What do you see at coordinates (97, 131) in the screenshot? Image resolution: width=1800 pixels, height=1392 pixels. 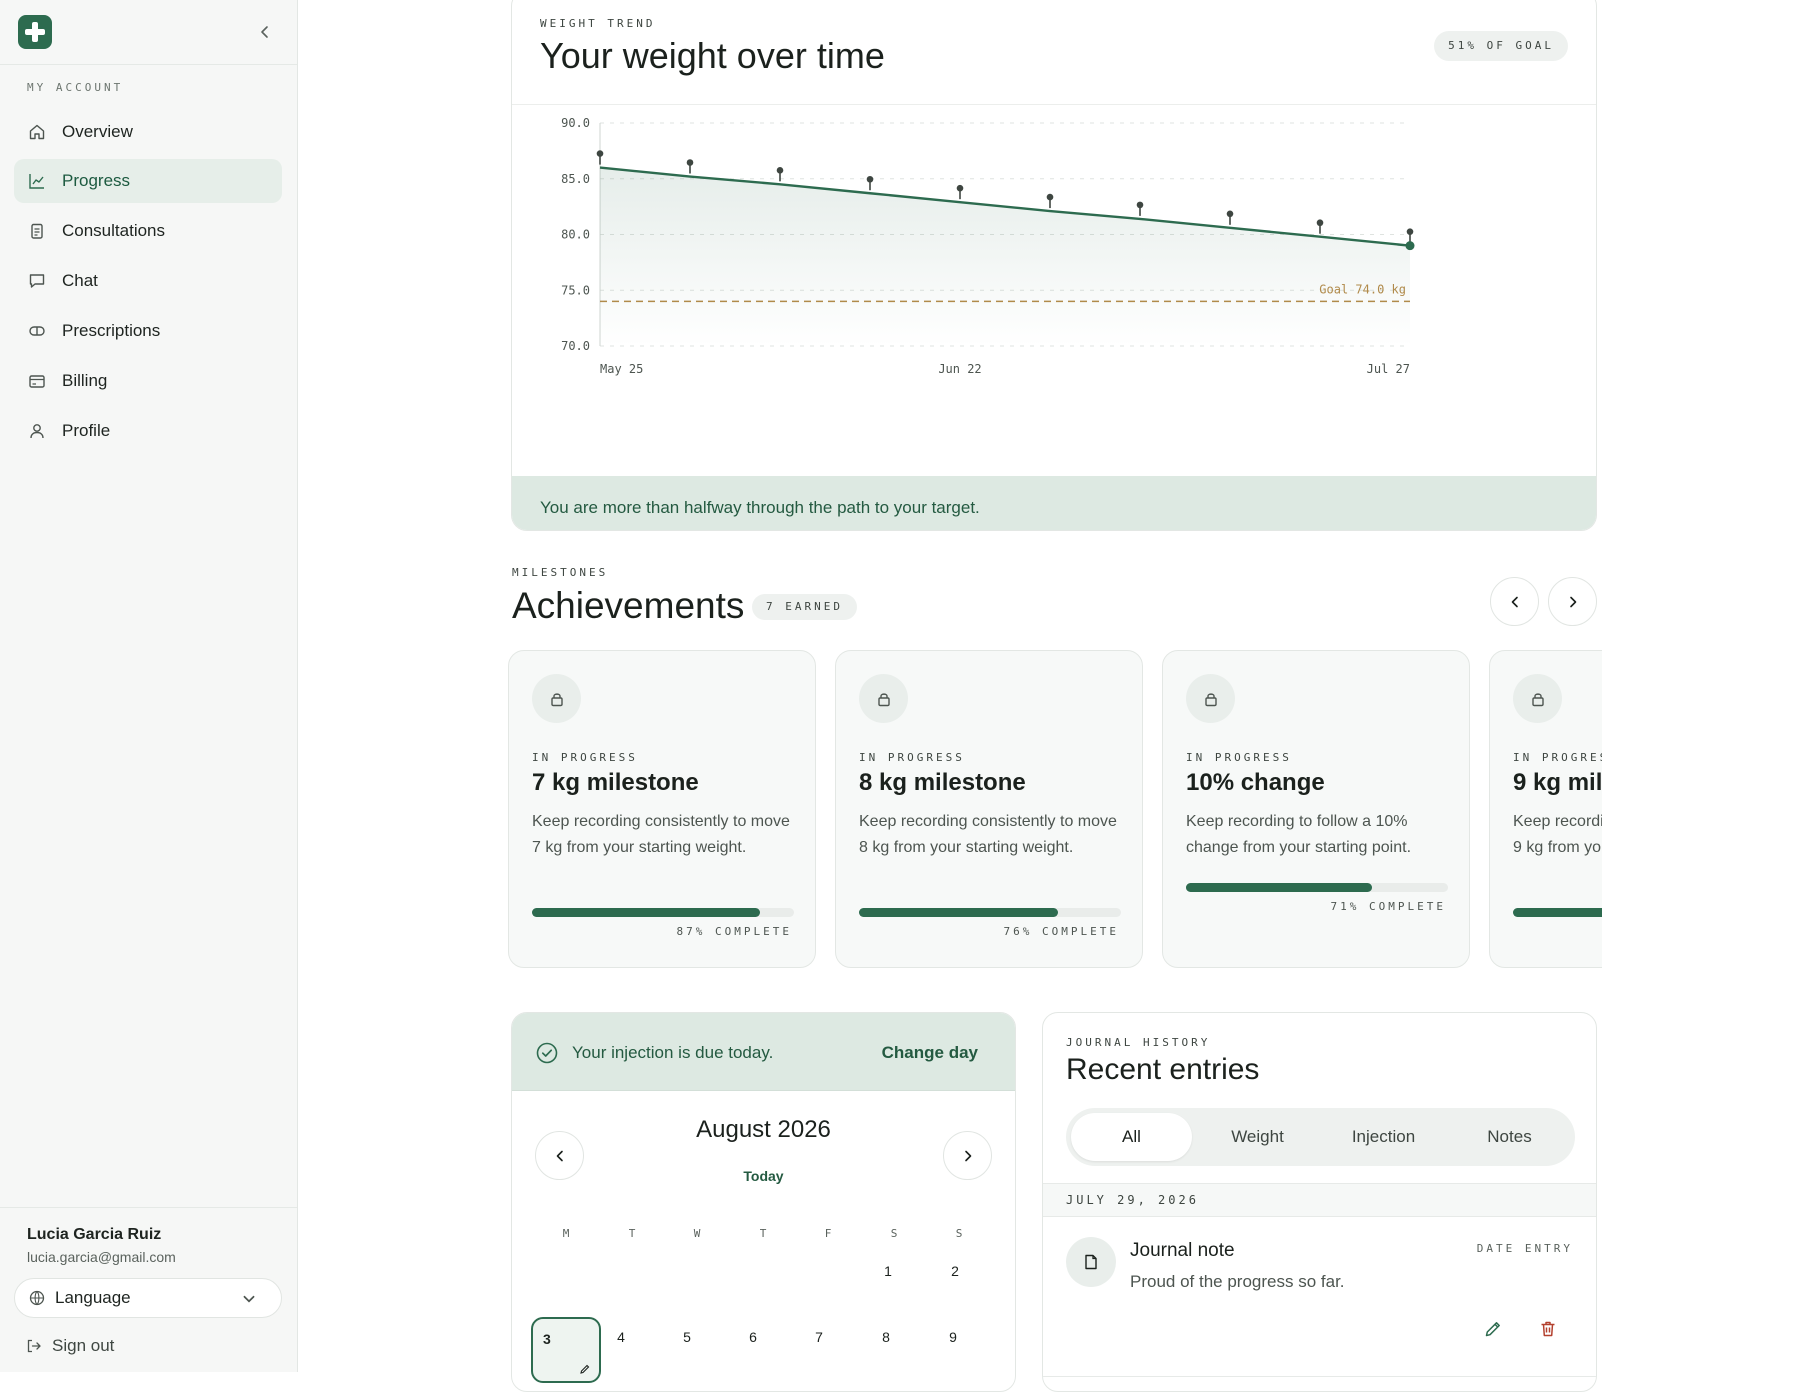 I see `sidebar-item-label: Overview` at bounding box center [97, 131].